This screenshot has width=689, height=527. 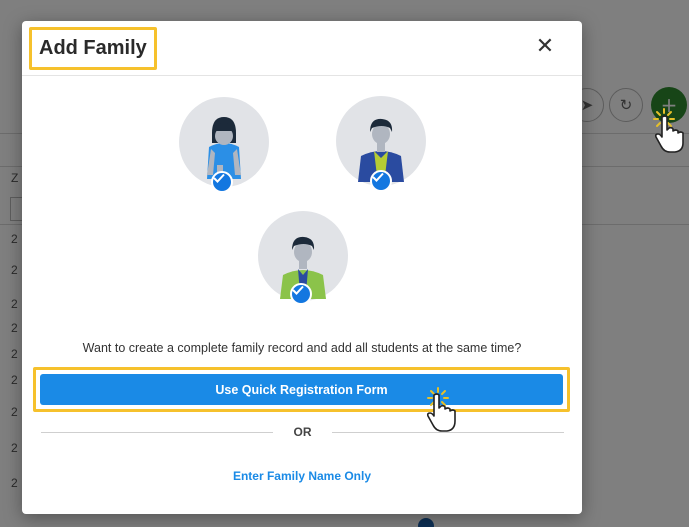 I want to click on quick-registration-button: Use Quick Registration Form, so click(x=301, y=389).